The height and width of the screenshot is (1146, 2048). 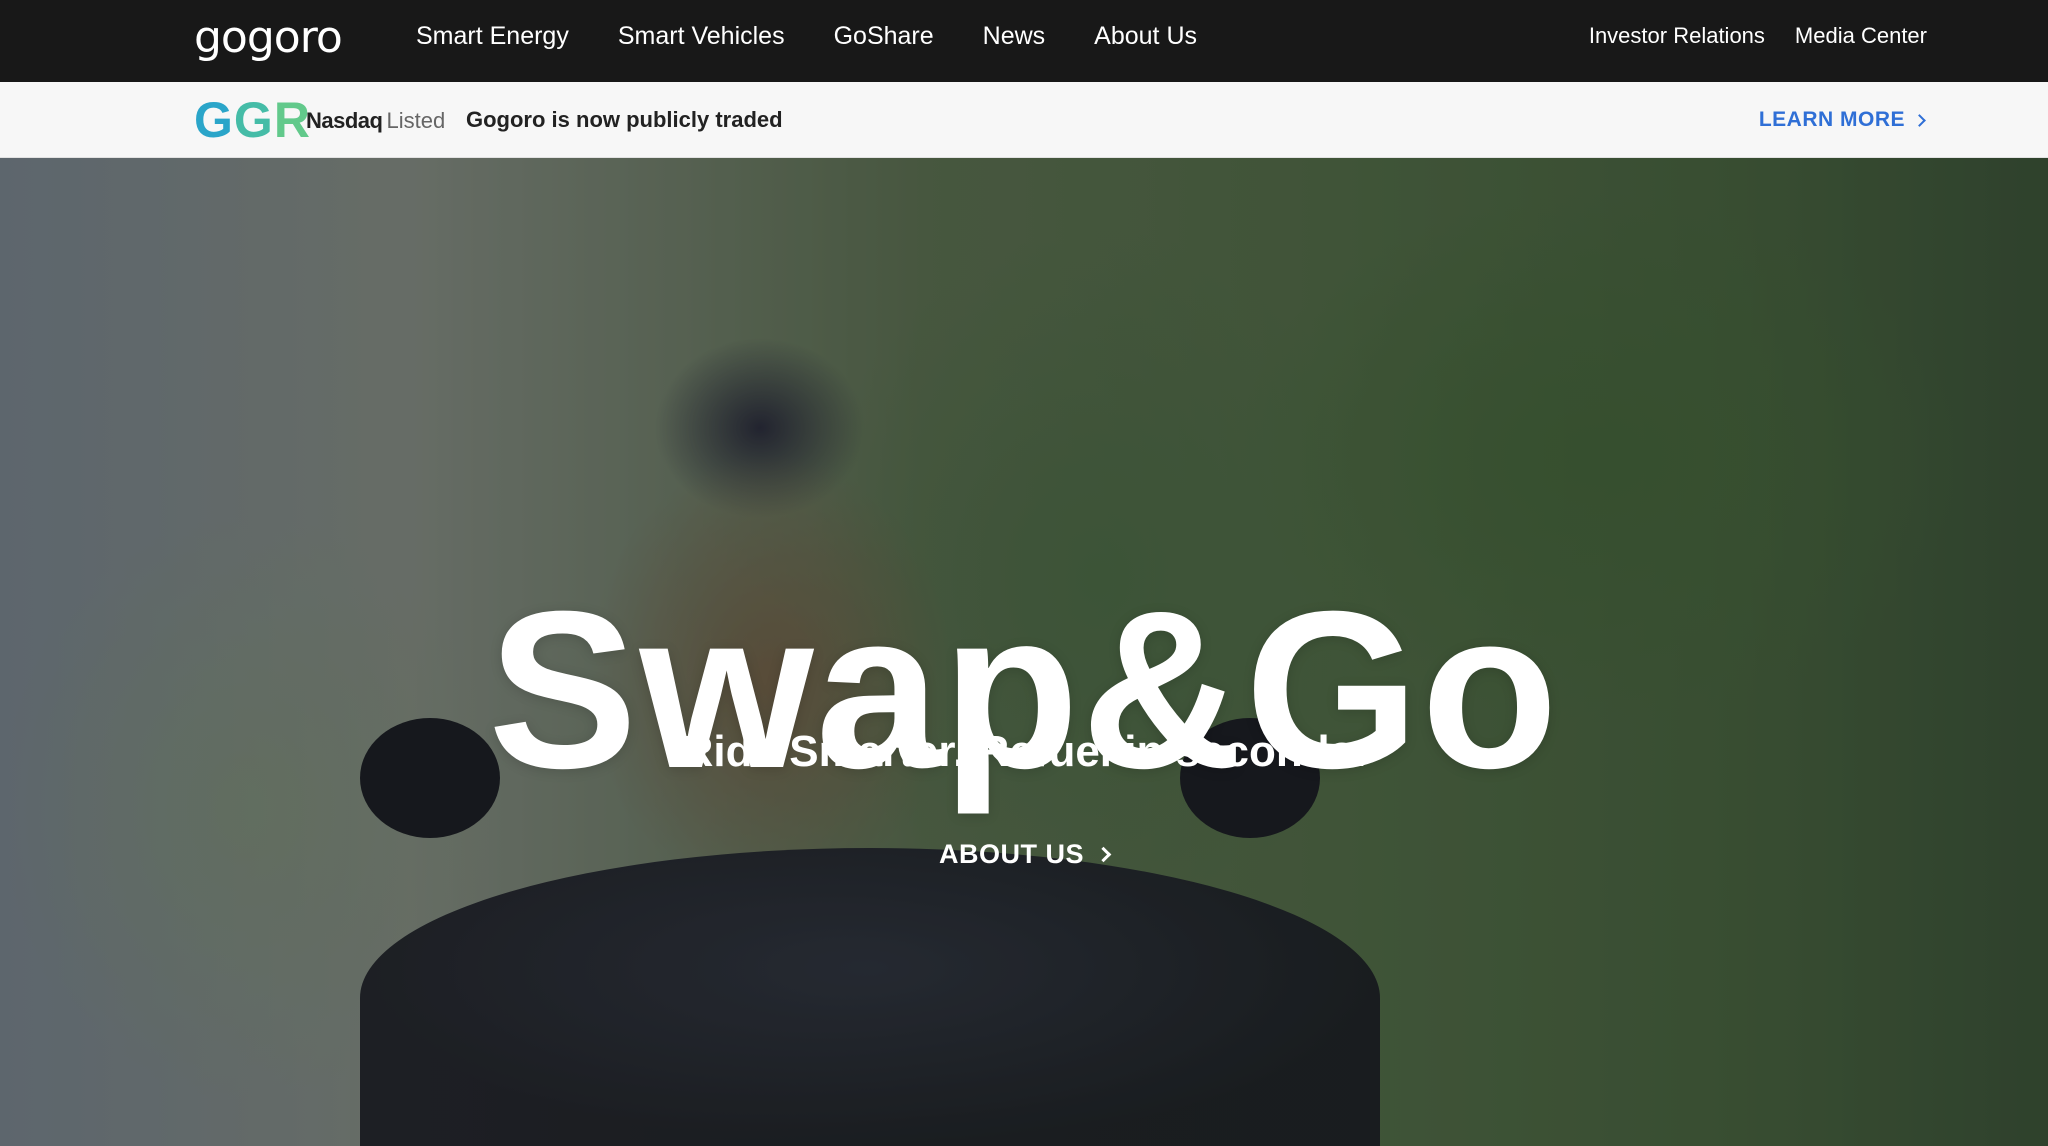 I want to click on nav-item-news: News, so click(x=1014, y=36).